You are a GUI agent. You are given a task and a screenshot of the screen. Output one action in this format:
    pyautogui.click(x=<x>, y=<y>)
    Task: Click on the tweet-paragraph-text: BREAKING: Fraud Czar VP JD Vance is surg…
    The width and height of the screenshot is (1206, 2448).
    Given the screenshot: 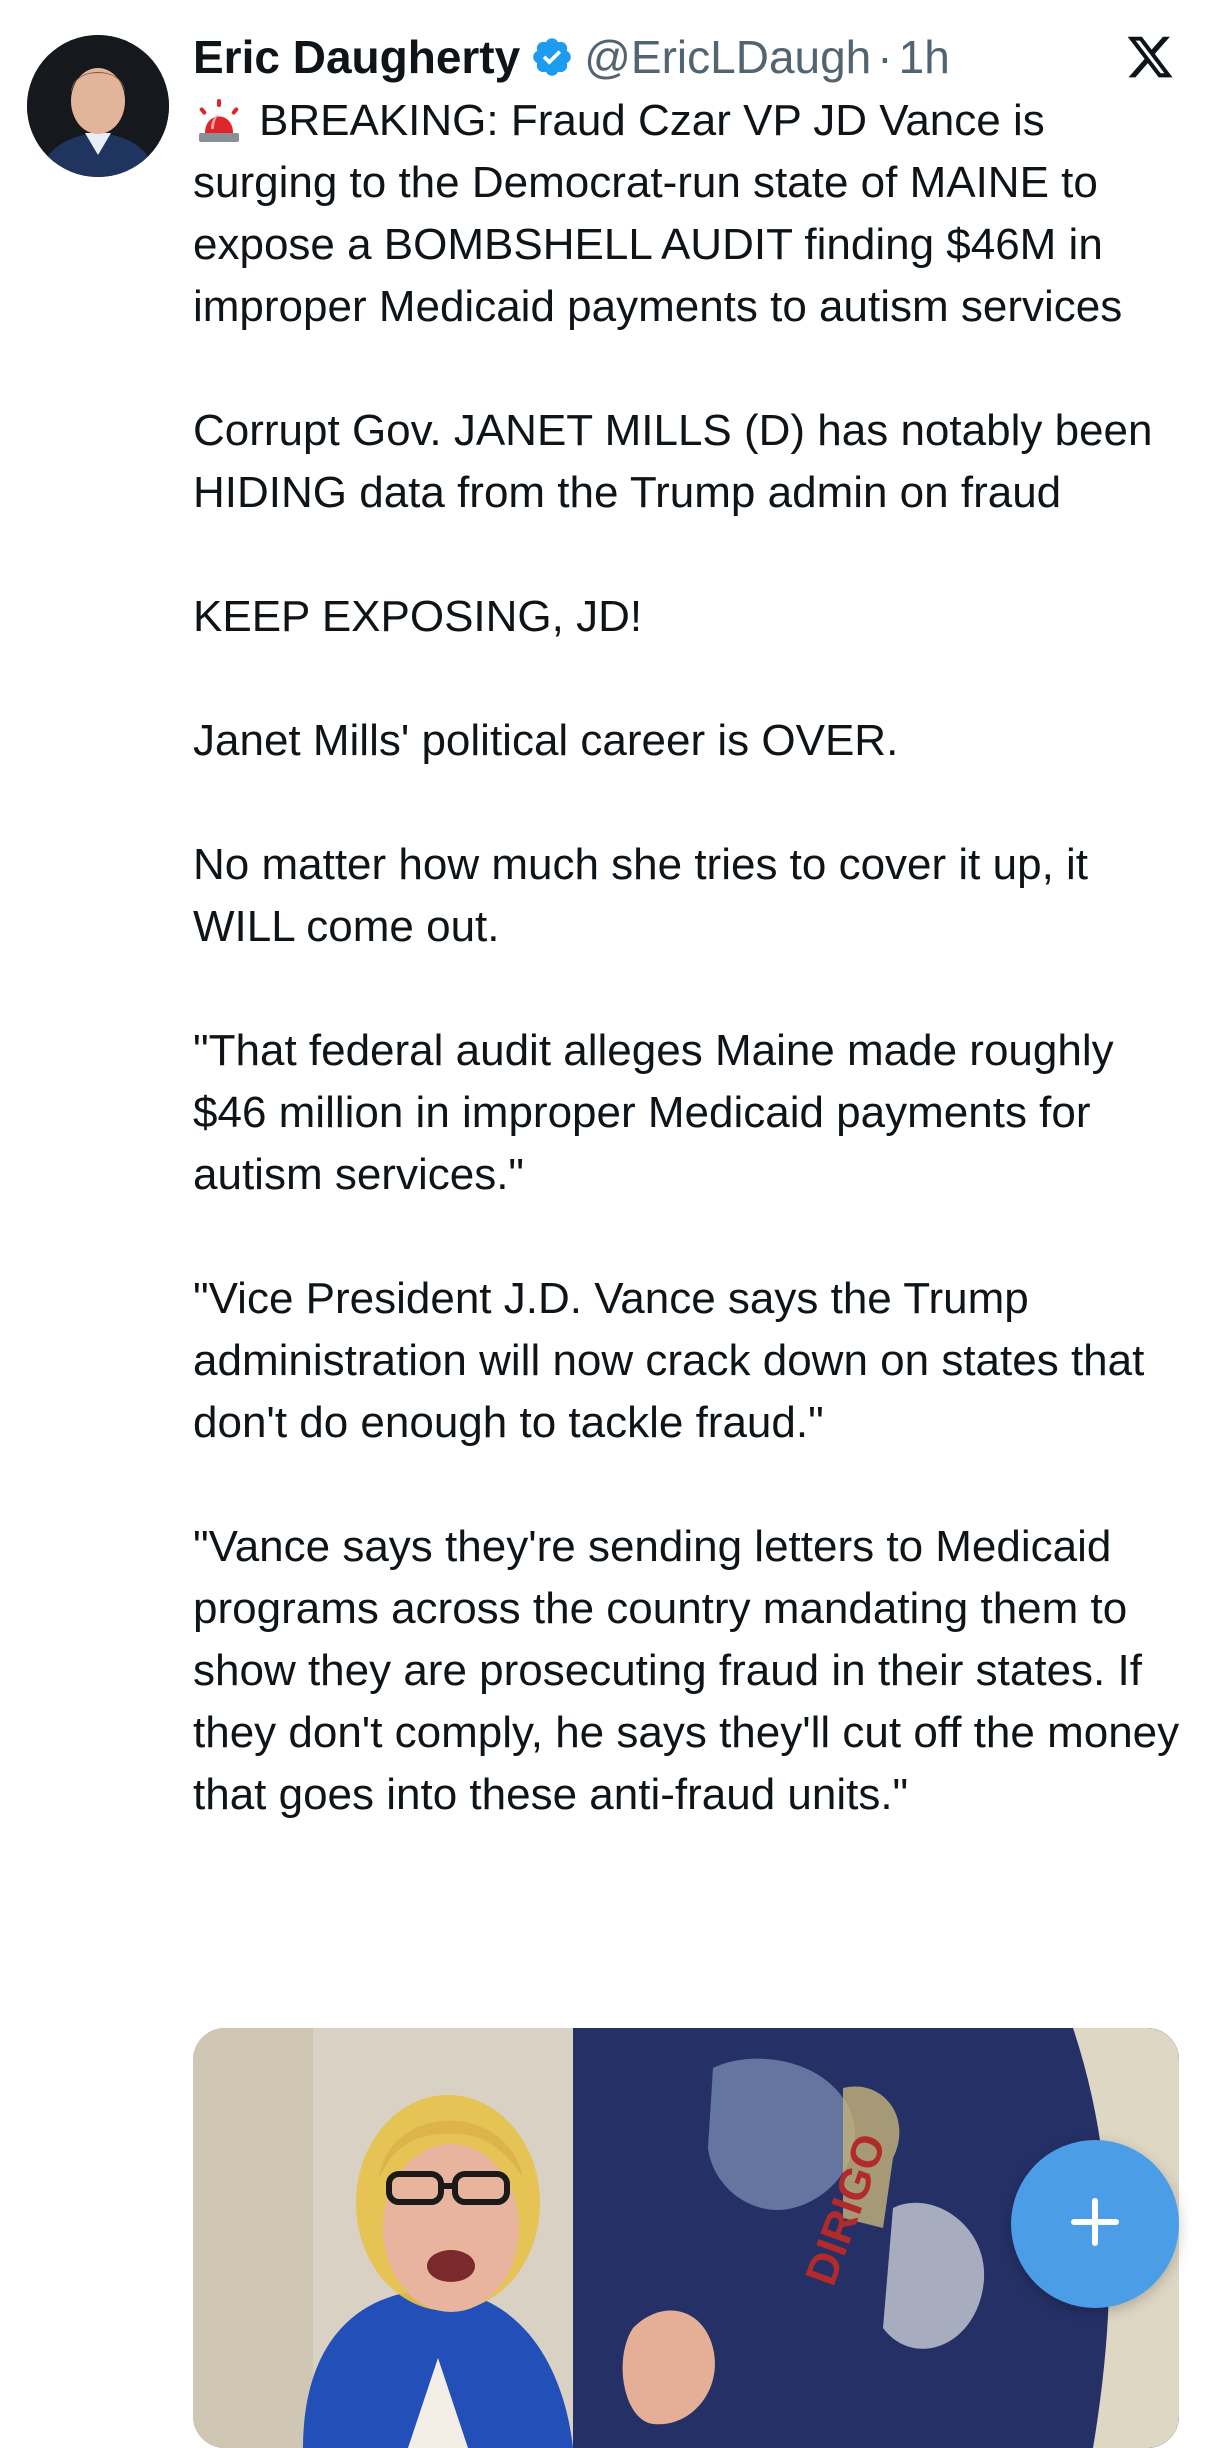 What is the action you would take?
    pyautogui.click(x=658, y=213)
    